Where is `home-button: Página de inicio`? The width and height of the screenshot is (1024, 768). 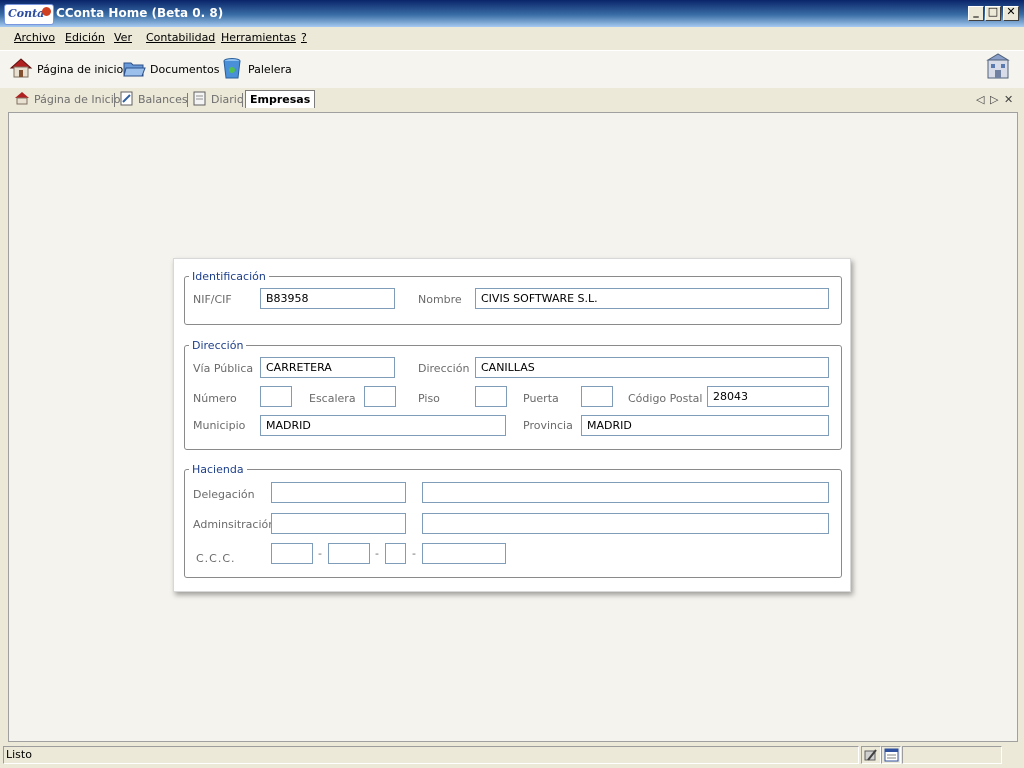 home-button: Página de inicio is located at coordinates (66, 69).